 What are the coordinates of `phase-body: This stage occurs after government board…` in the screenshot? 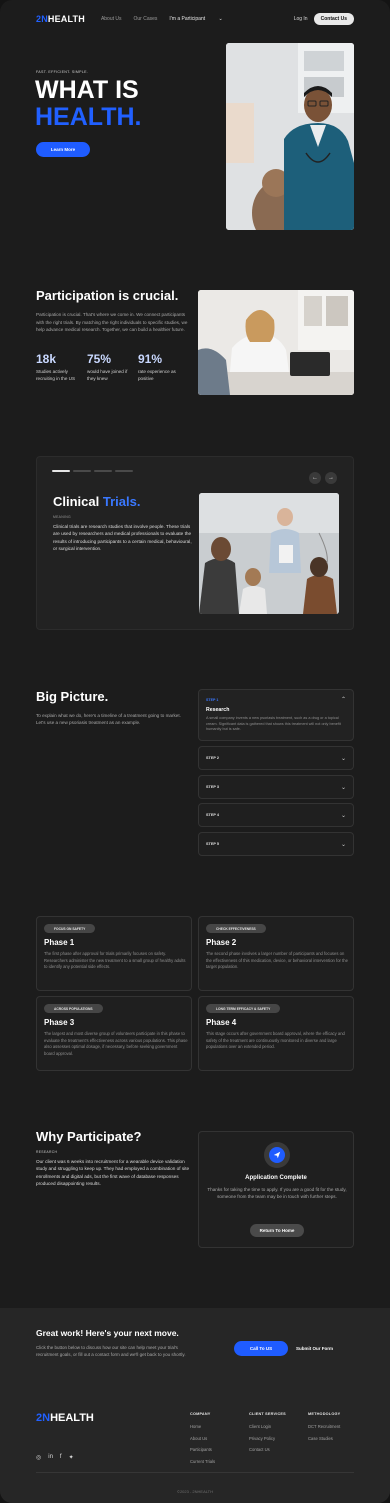 It's located at (275, 1040).